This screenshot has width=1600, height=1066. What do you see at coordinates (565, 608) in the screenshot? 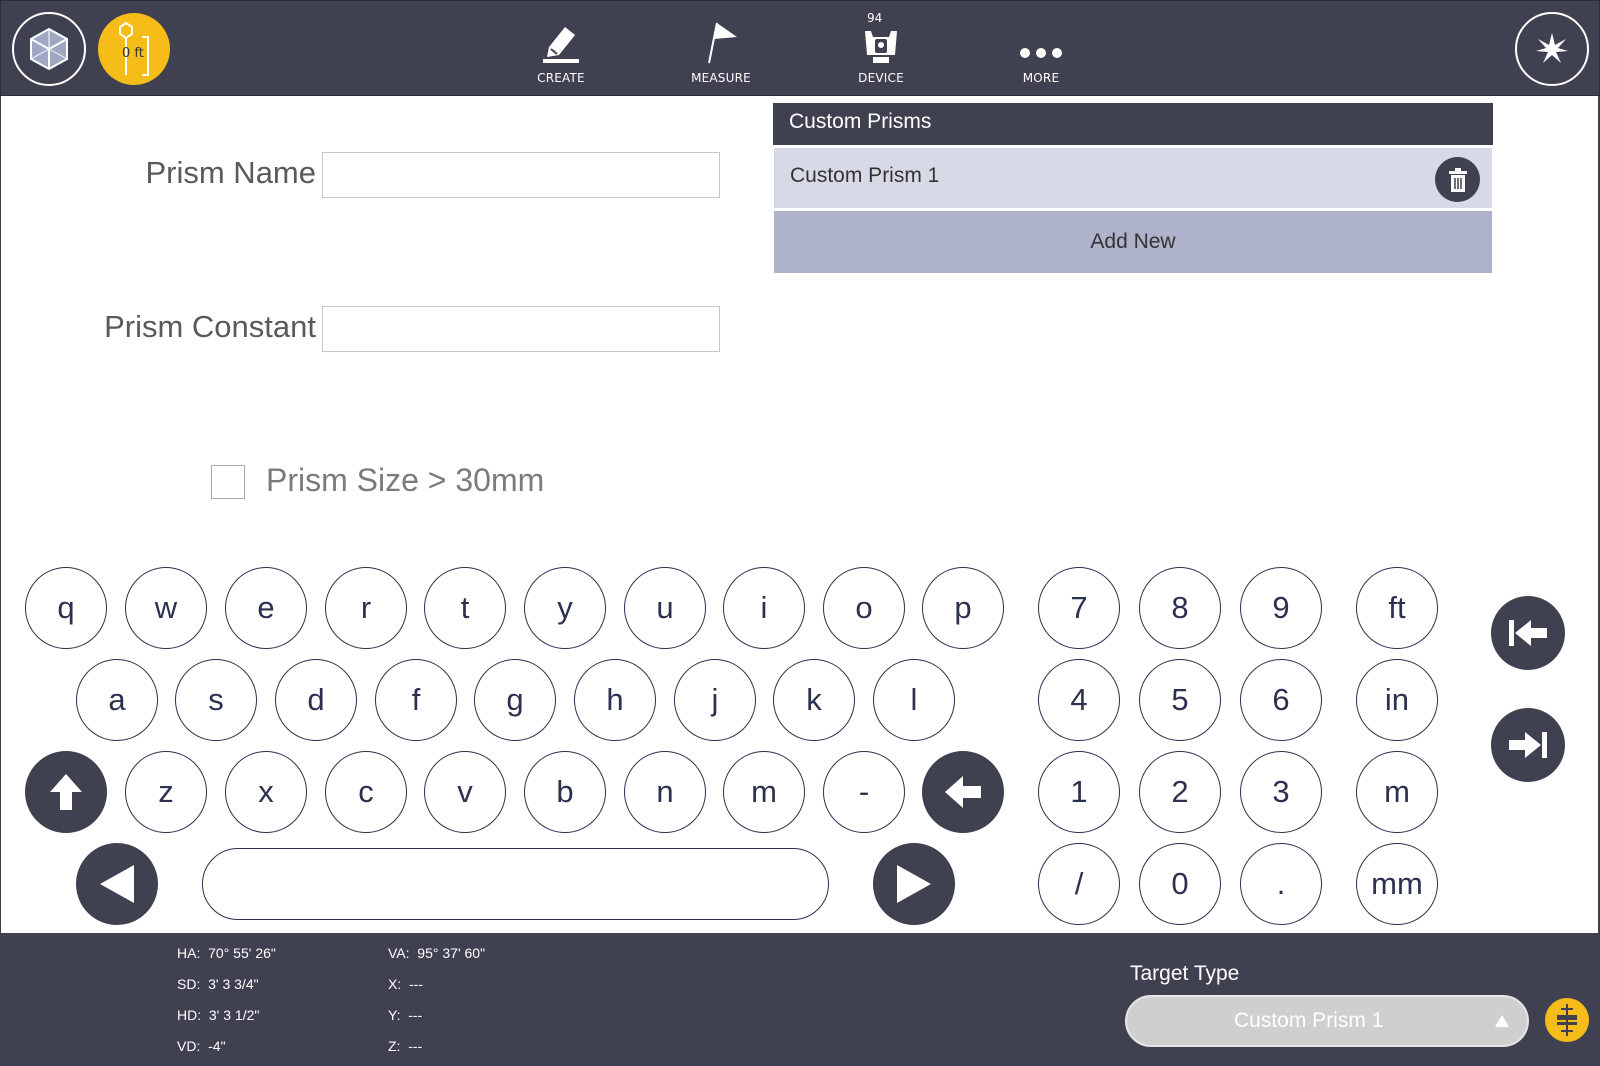
I see `key-y: y` at bounding box center [565, 608].